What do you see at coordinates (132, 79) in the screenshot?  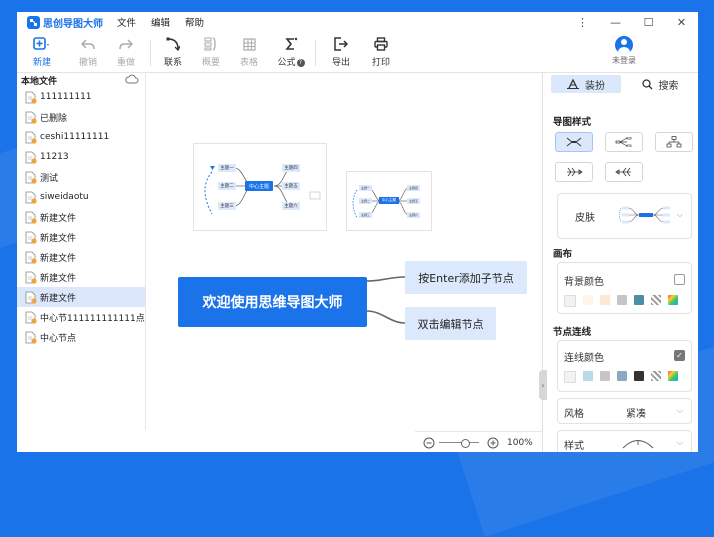 I see `cloud-icon` at bounding box center [132, 79].